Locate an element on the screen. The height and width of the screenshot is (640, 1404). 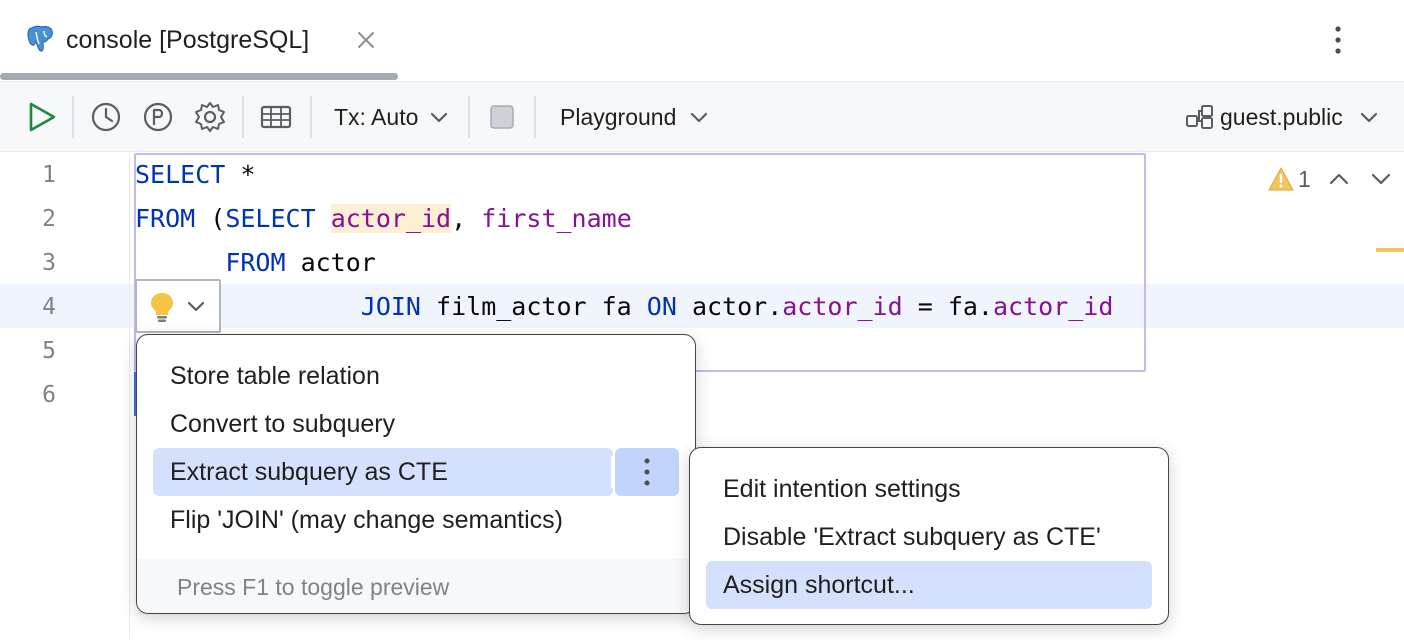
parameters-p-icon is located at coordinates (158, 117).